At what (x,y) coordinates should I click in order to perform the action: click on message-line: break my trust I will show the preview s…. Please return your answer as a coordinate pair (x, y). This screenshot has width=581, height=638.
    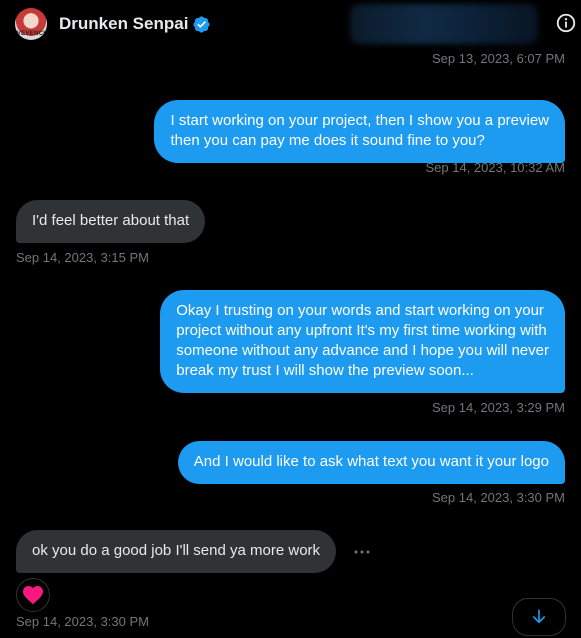
    Looking at the image, I should click on (325, 370).